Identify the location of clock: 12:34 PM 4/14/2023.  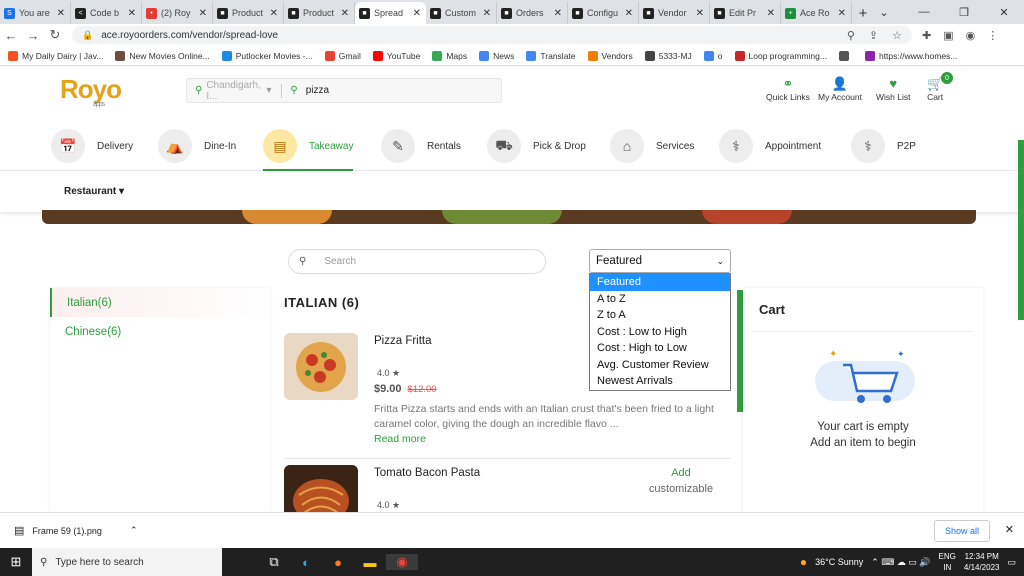
(982, 562).